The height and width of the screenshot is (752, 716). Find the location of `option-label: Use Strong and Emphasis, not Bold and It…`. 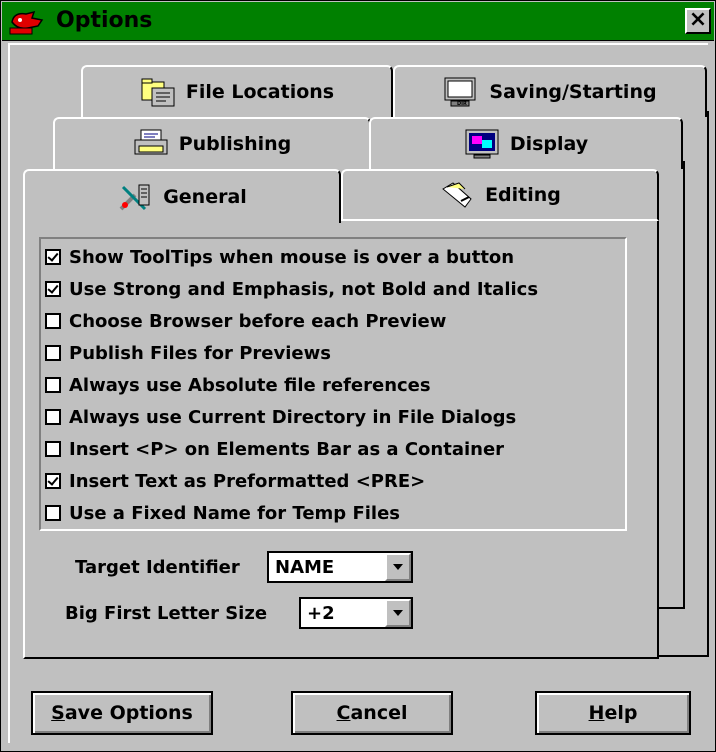

option-label: Use Strong and Emphasis, not Bold and It… is located at coordinates (304, 289).